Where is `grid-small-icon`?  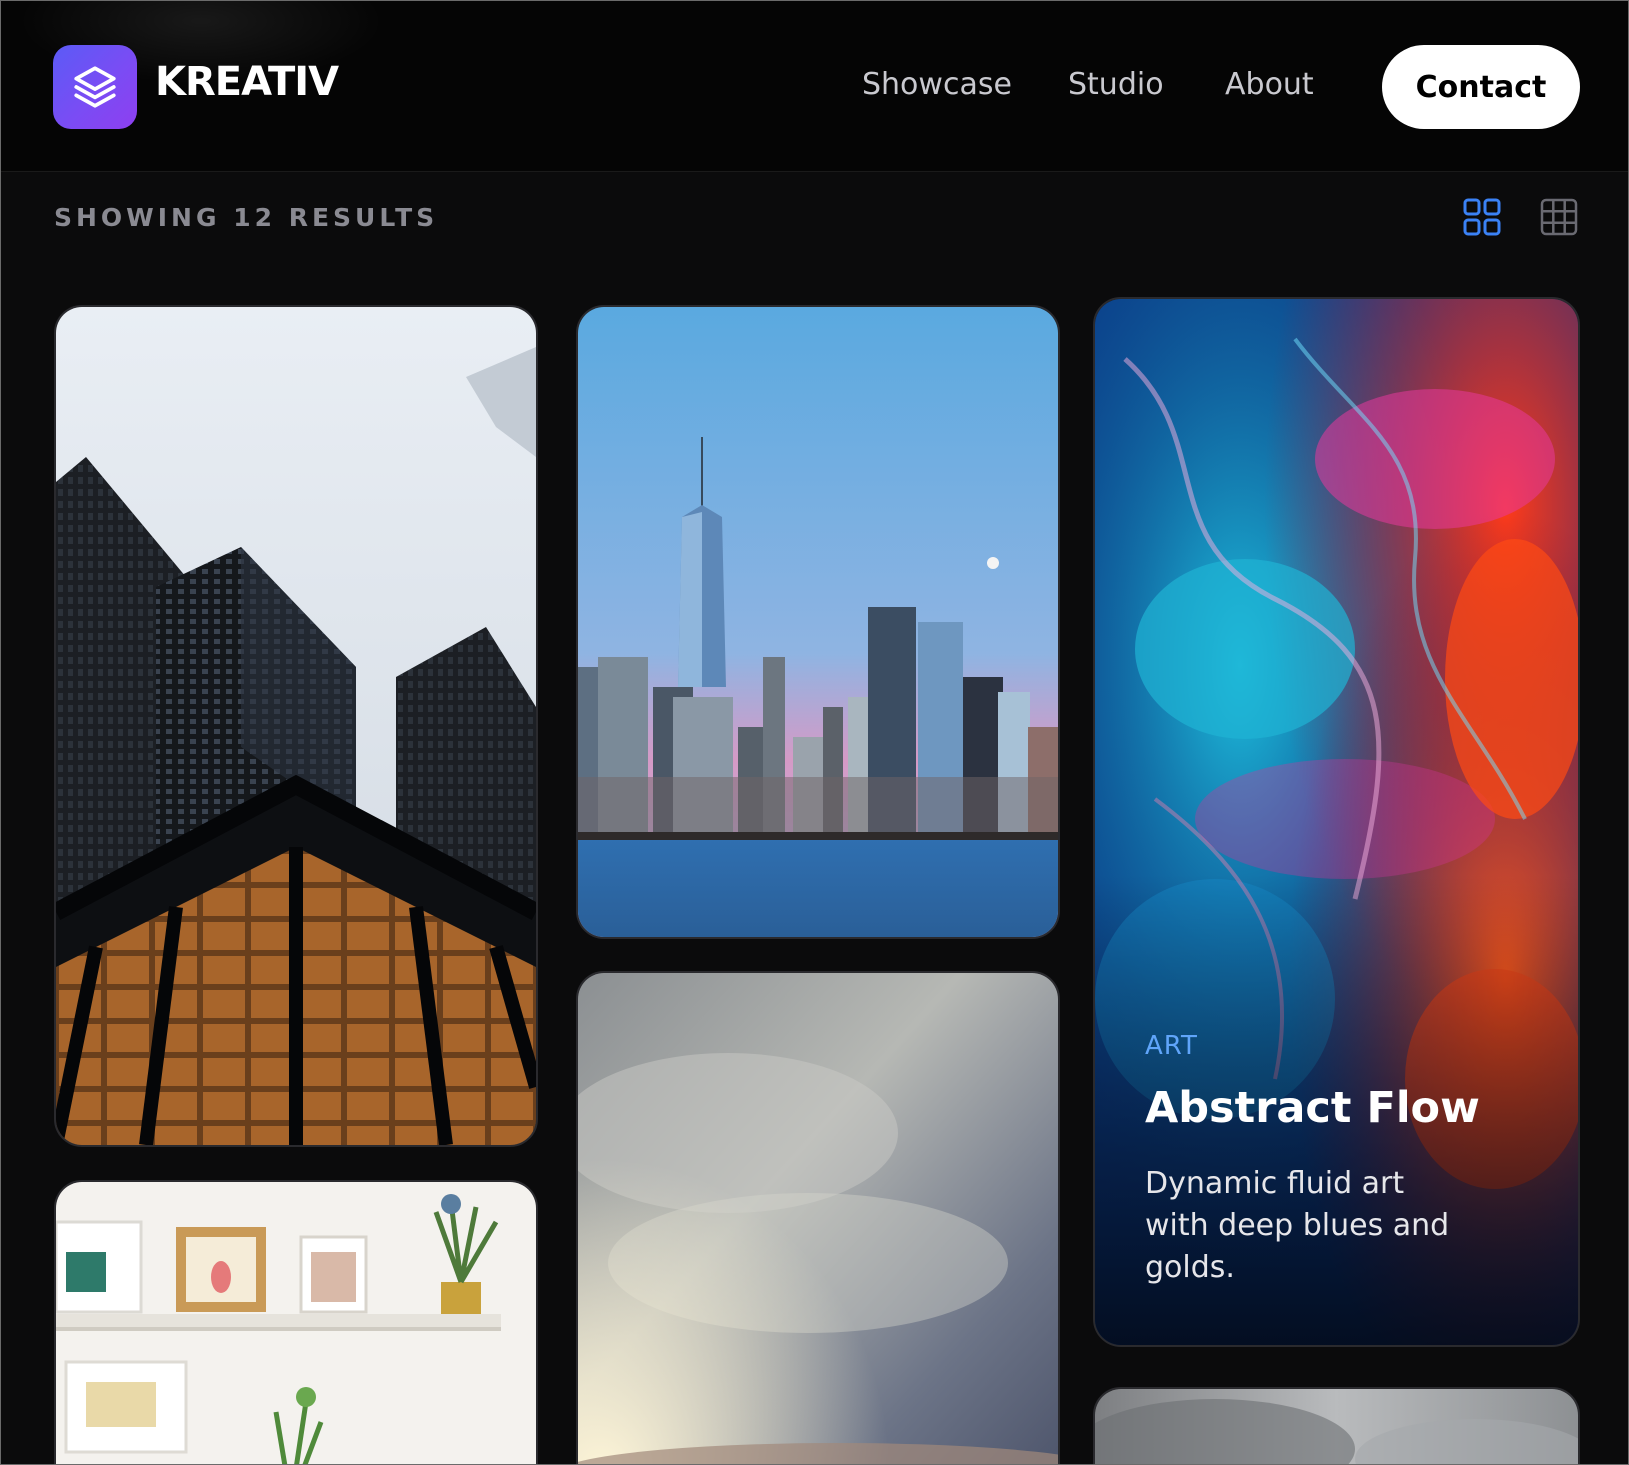 grid-small-icon is located at coordinates (1559, 217).